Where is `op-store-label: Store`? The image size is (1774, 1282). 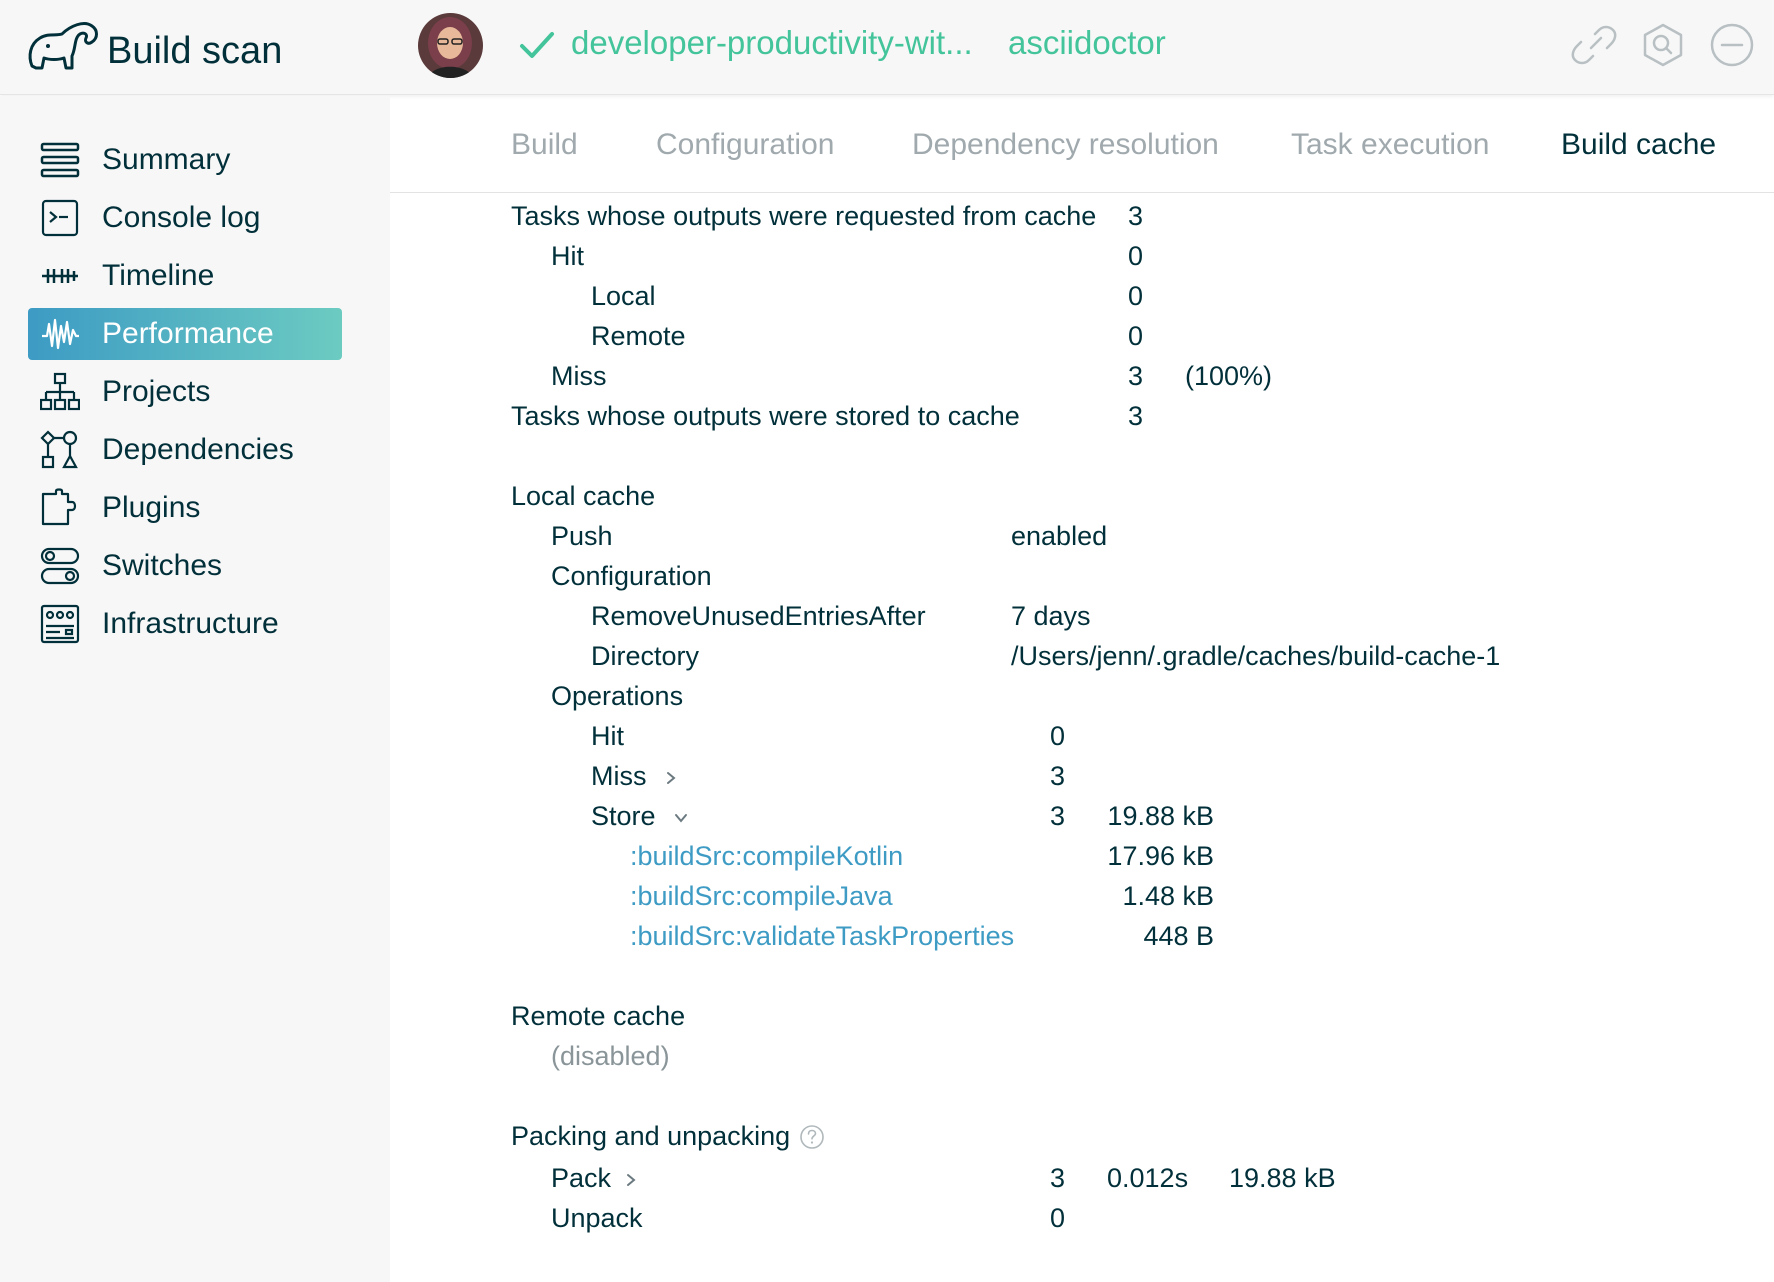 op-store-label: Store is located at coordinates (623, 816).